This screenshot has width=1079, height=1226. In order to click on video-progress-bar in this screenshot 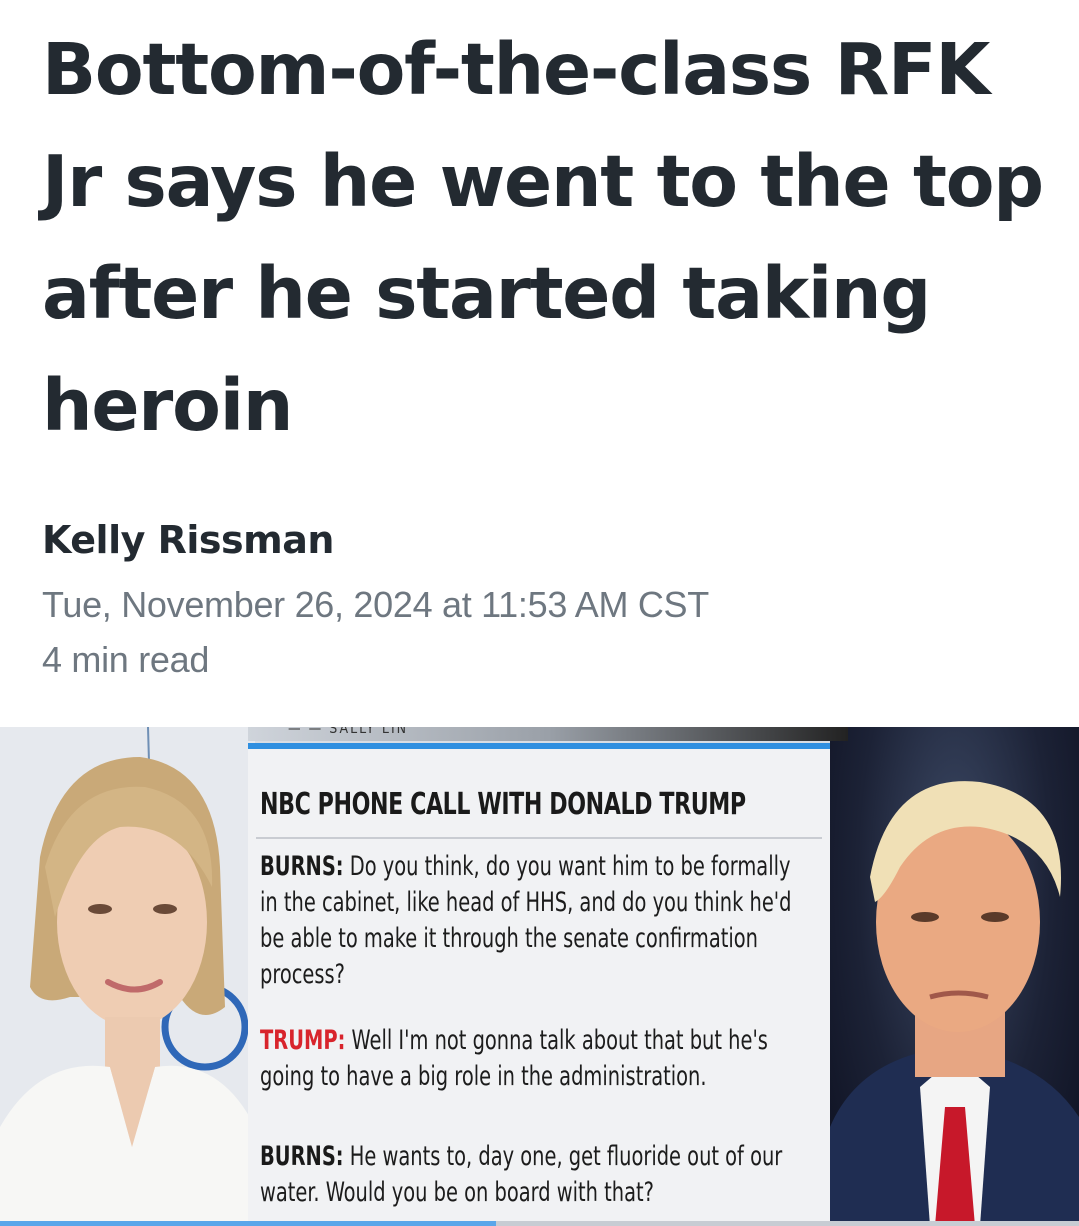, I will do `click(539, 1223)`.